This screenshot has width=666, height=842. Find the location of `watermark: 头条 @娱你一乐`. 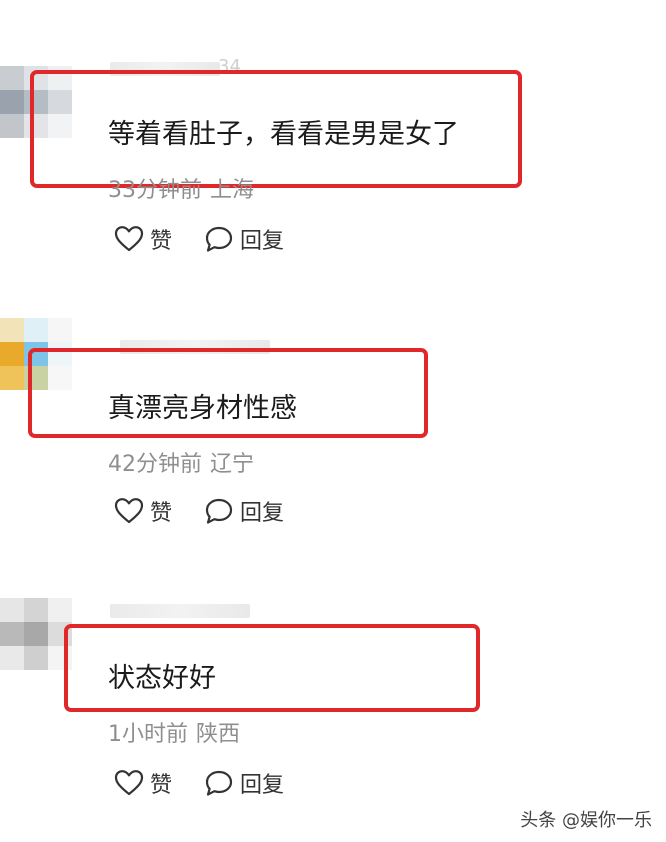

watermark: 头条 @娱你一乐 is located at coordinates (586, 820).